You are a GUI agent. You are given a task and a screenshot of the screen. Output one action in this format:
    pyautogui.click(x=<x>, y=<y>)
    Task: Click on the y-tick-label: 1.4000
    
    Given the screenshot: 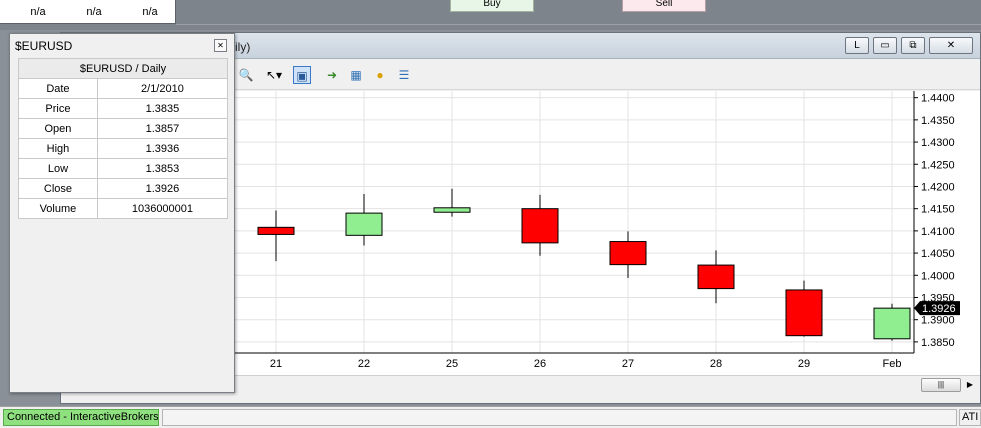 What is the action you would take?
    pyautogui.click(x=938, y=276)
    